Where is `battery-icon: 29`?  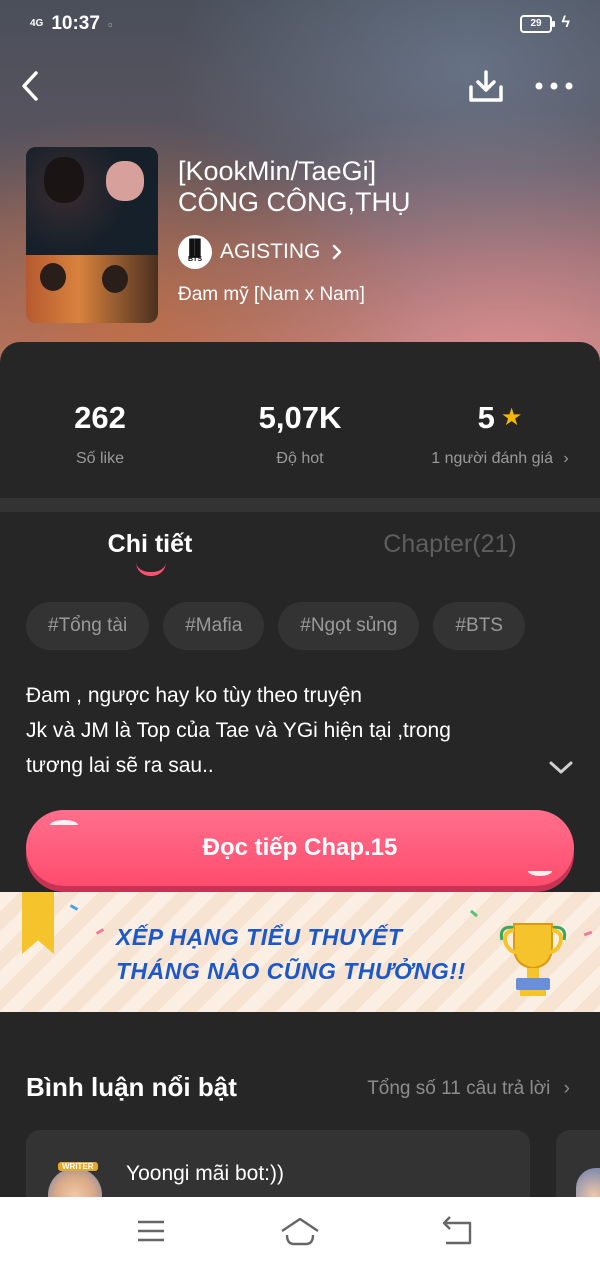 battery-icon: 29 is located at coordinates (537, 24).